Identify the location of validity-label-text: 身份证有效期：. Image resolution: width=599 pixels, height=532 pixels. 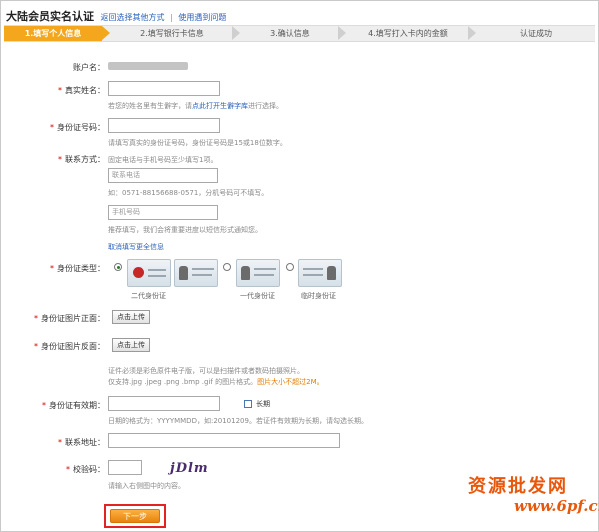
(77, 405).